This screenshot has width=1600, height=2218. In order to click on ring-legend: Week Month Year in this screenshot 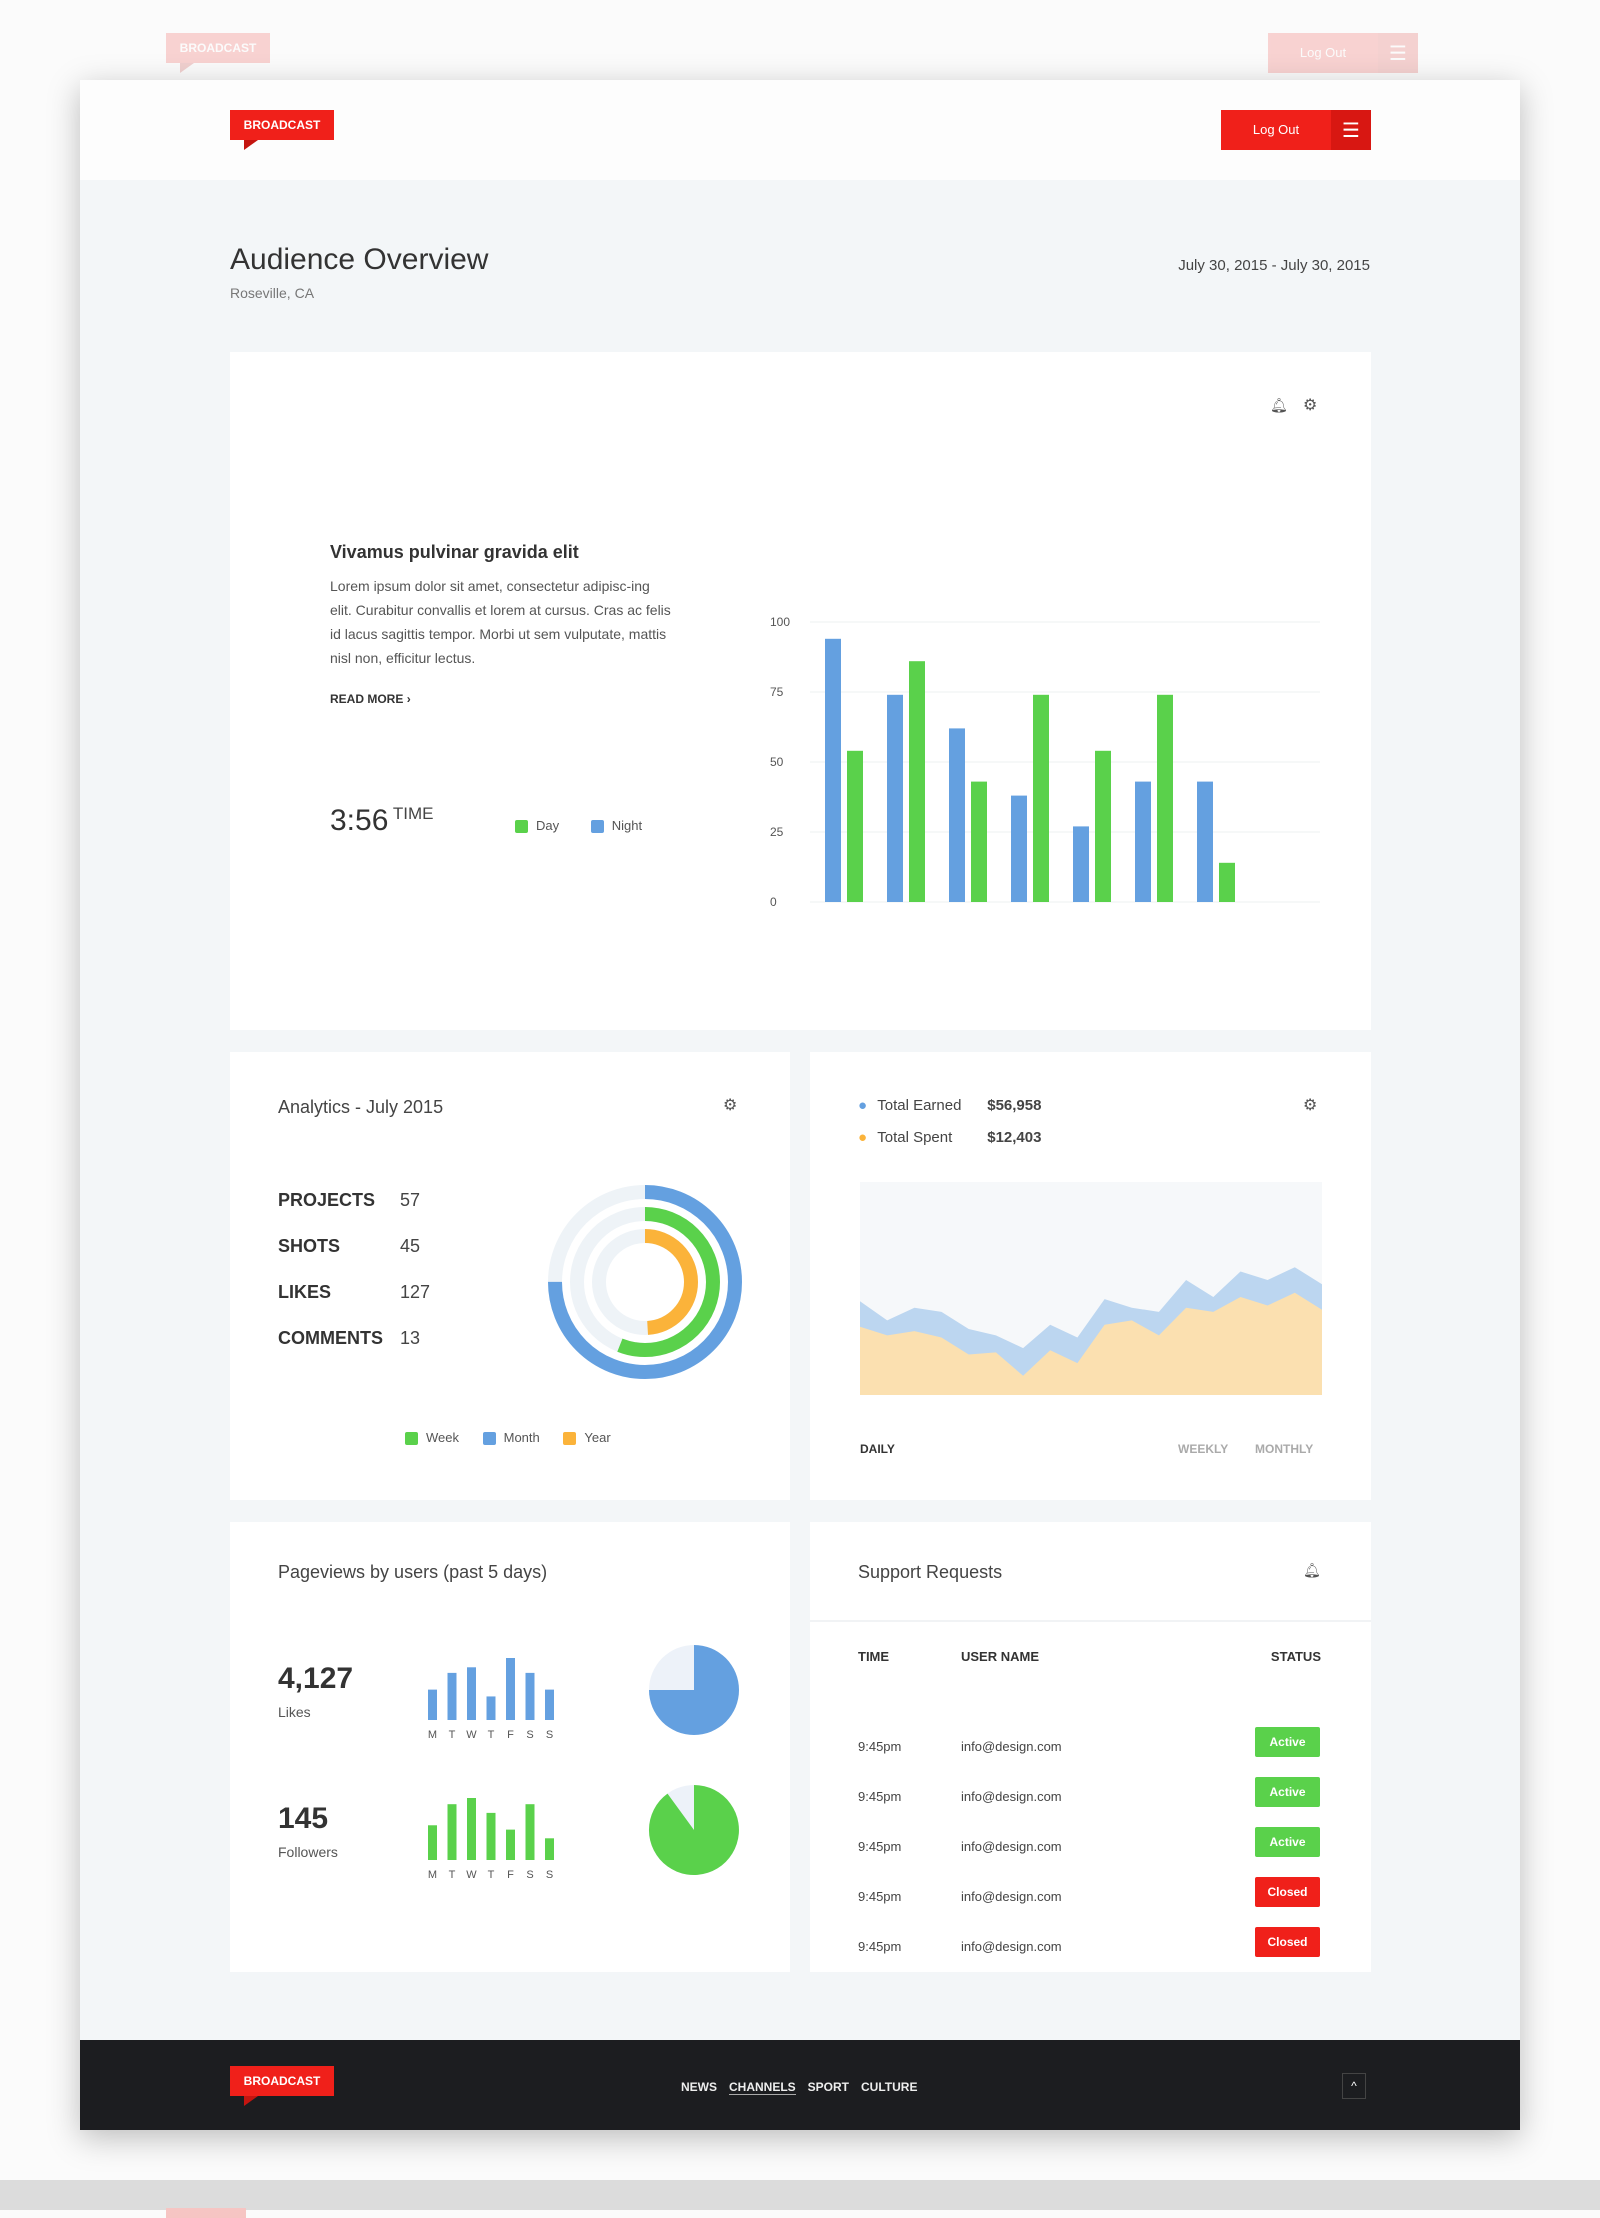, I will do `click(508, 1438)`.